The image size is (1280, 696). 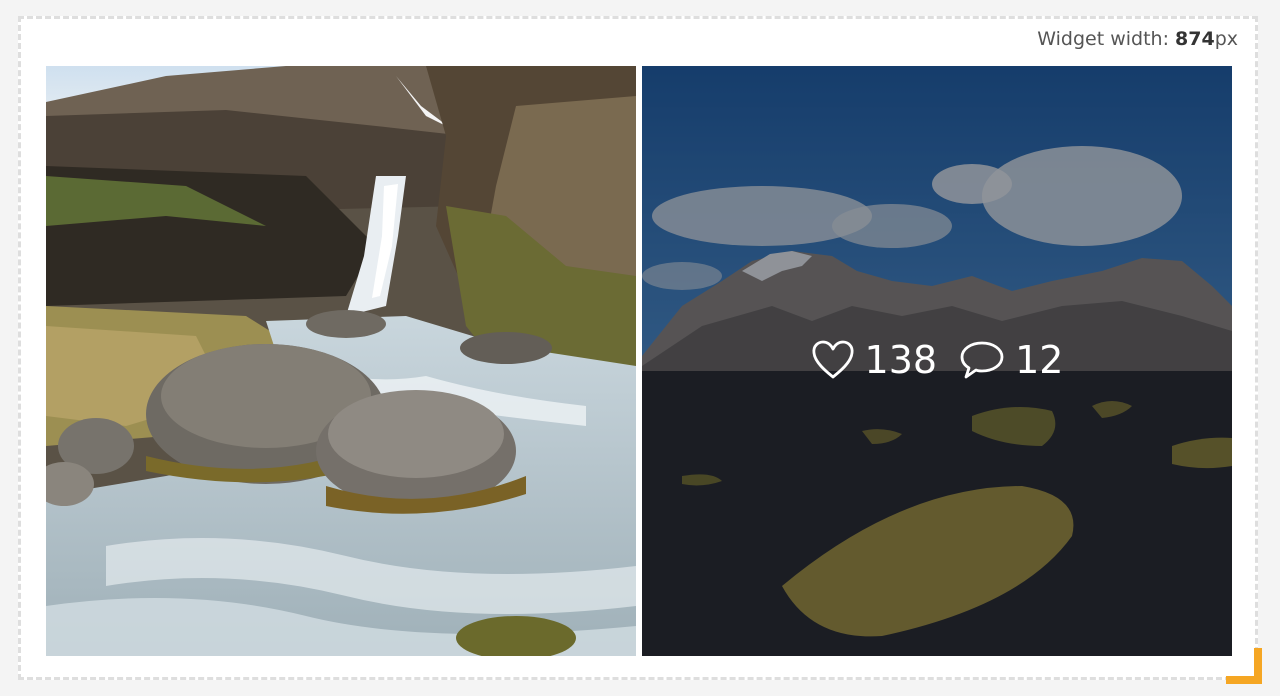 What do you see at coordinates (1244, 680) in the screenshot?
I see `resize-handle-horizontal` at bounding box center [1244, 680].